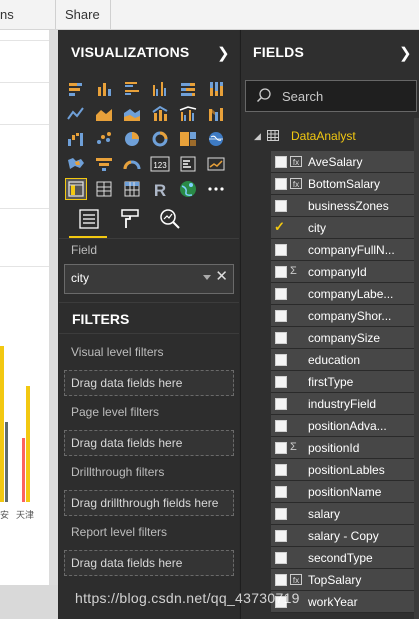 The height and width of the screenshot is (619, 419). What do you see at coordinates (53, 324) in the screenshot?
I see `canvas-scrollbar` at bounding box center [53, 324].